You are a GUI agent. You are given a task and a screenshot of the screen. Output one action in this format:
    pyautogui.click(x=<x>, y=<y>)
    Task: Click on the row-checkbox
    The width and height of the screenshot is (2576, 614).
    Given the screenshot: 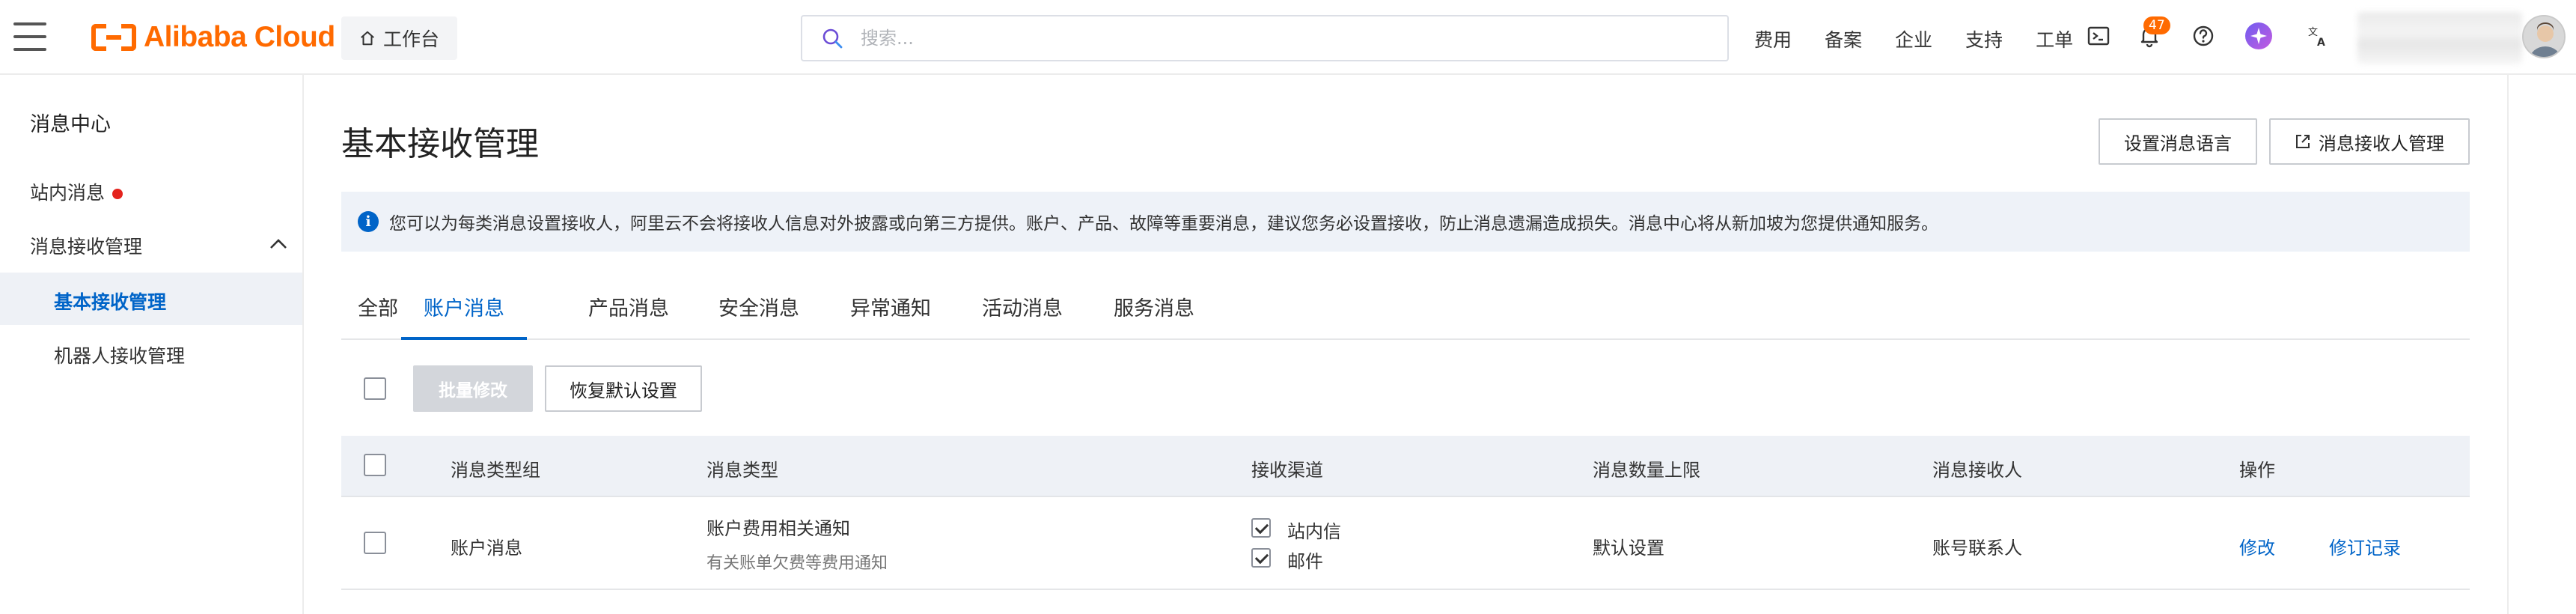 What is the action you would take?
    pyautogui.click(x=375, y=543)
    